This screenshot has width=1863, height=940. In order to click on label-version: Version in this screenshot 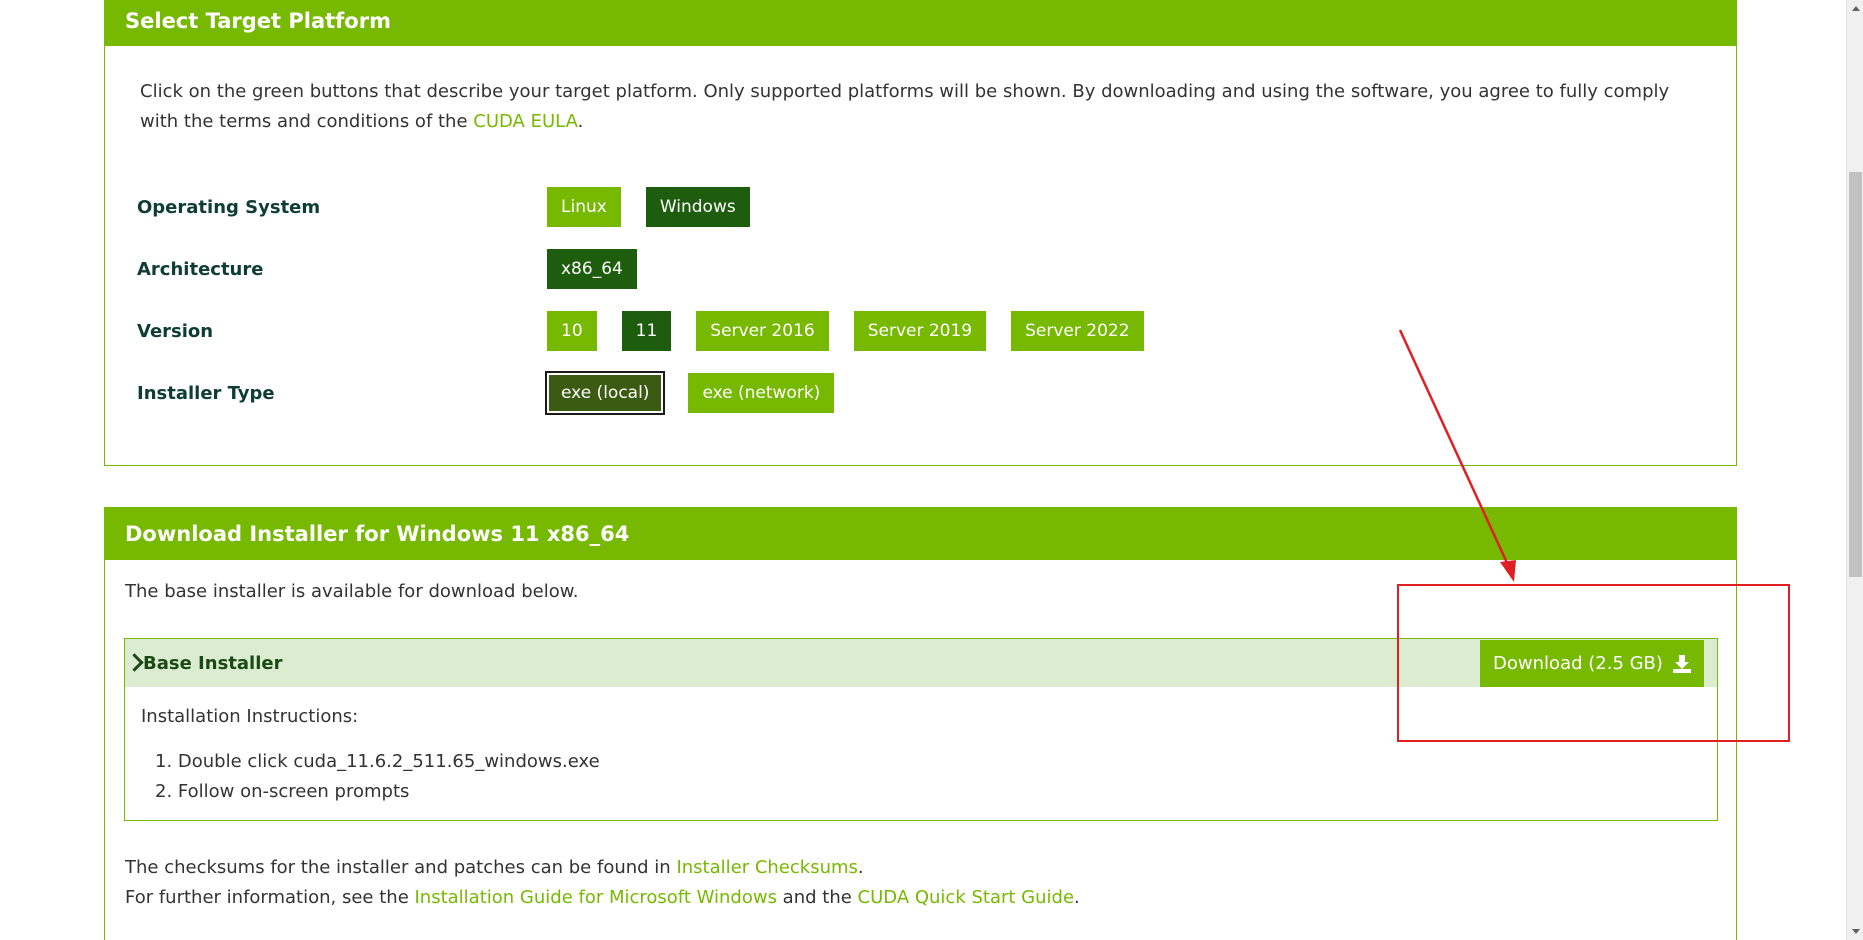, I will do `click(175, 331)`.